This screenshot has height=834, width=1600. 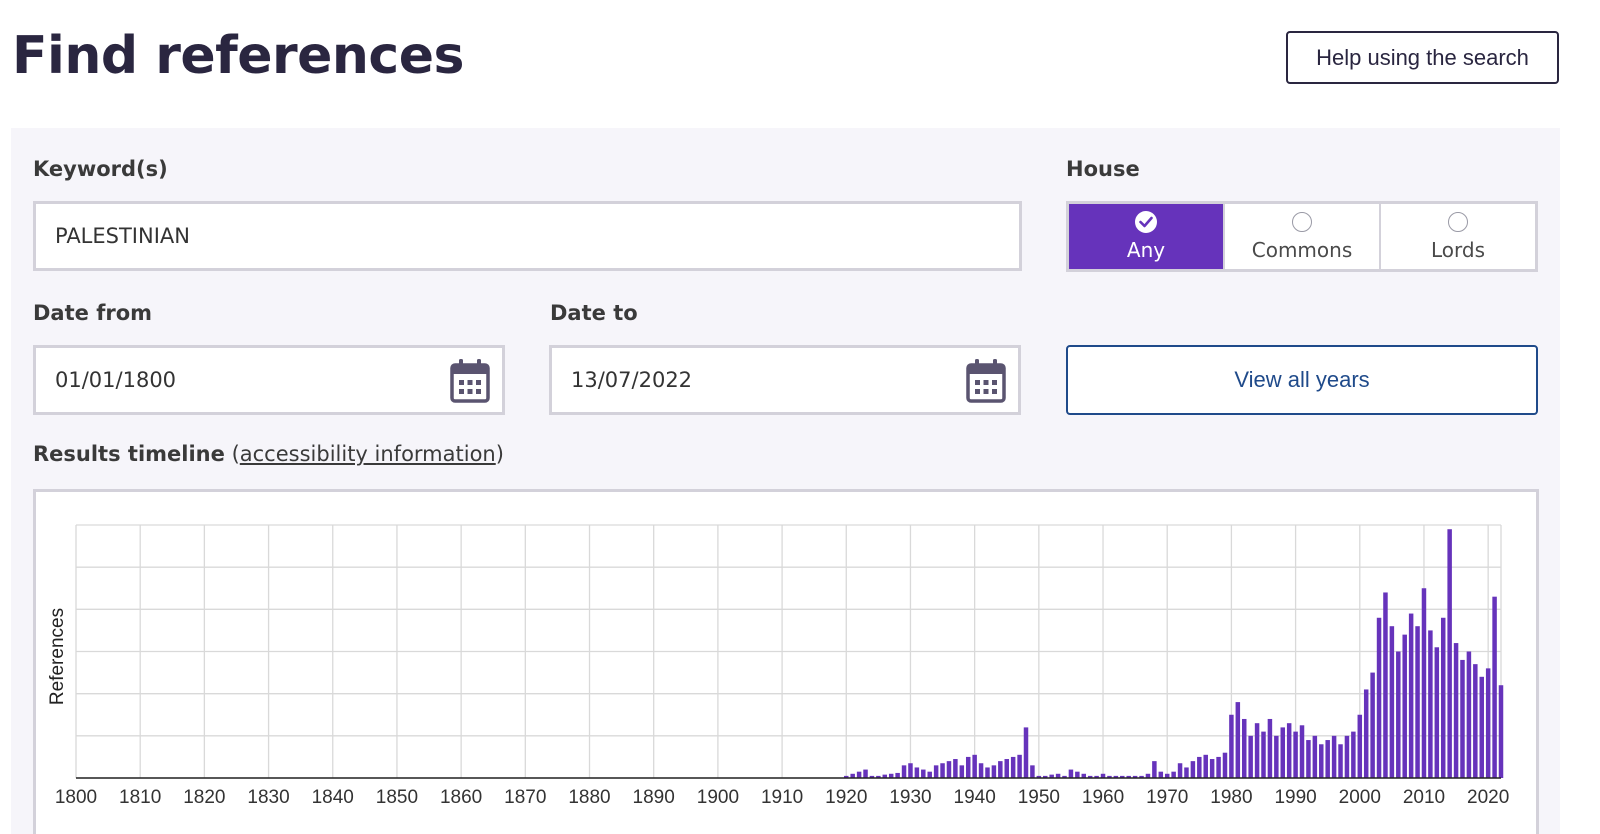 What do you see at coordinates (1147, 236) in the screenshot?
I see `house-option-any: Any` at bounding box center [1147, 236].